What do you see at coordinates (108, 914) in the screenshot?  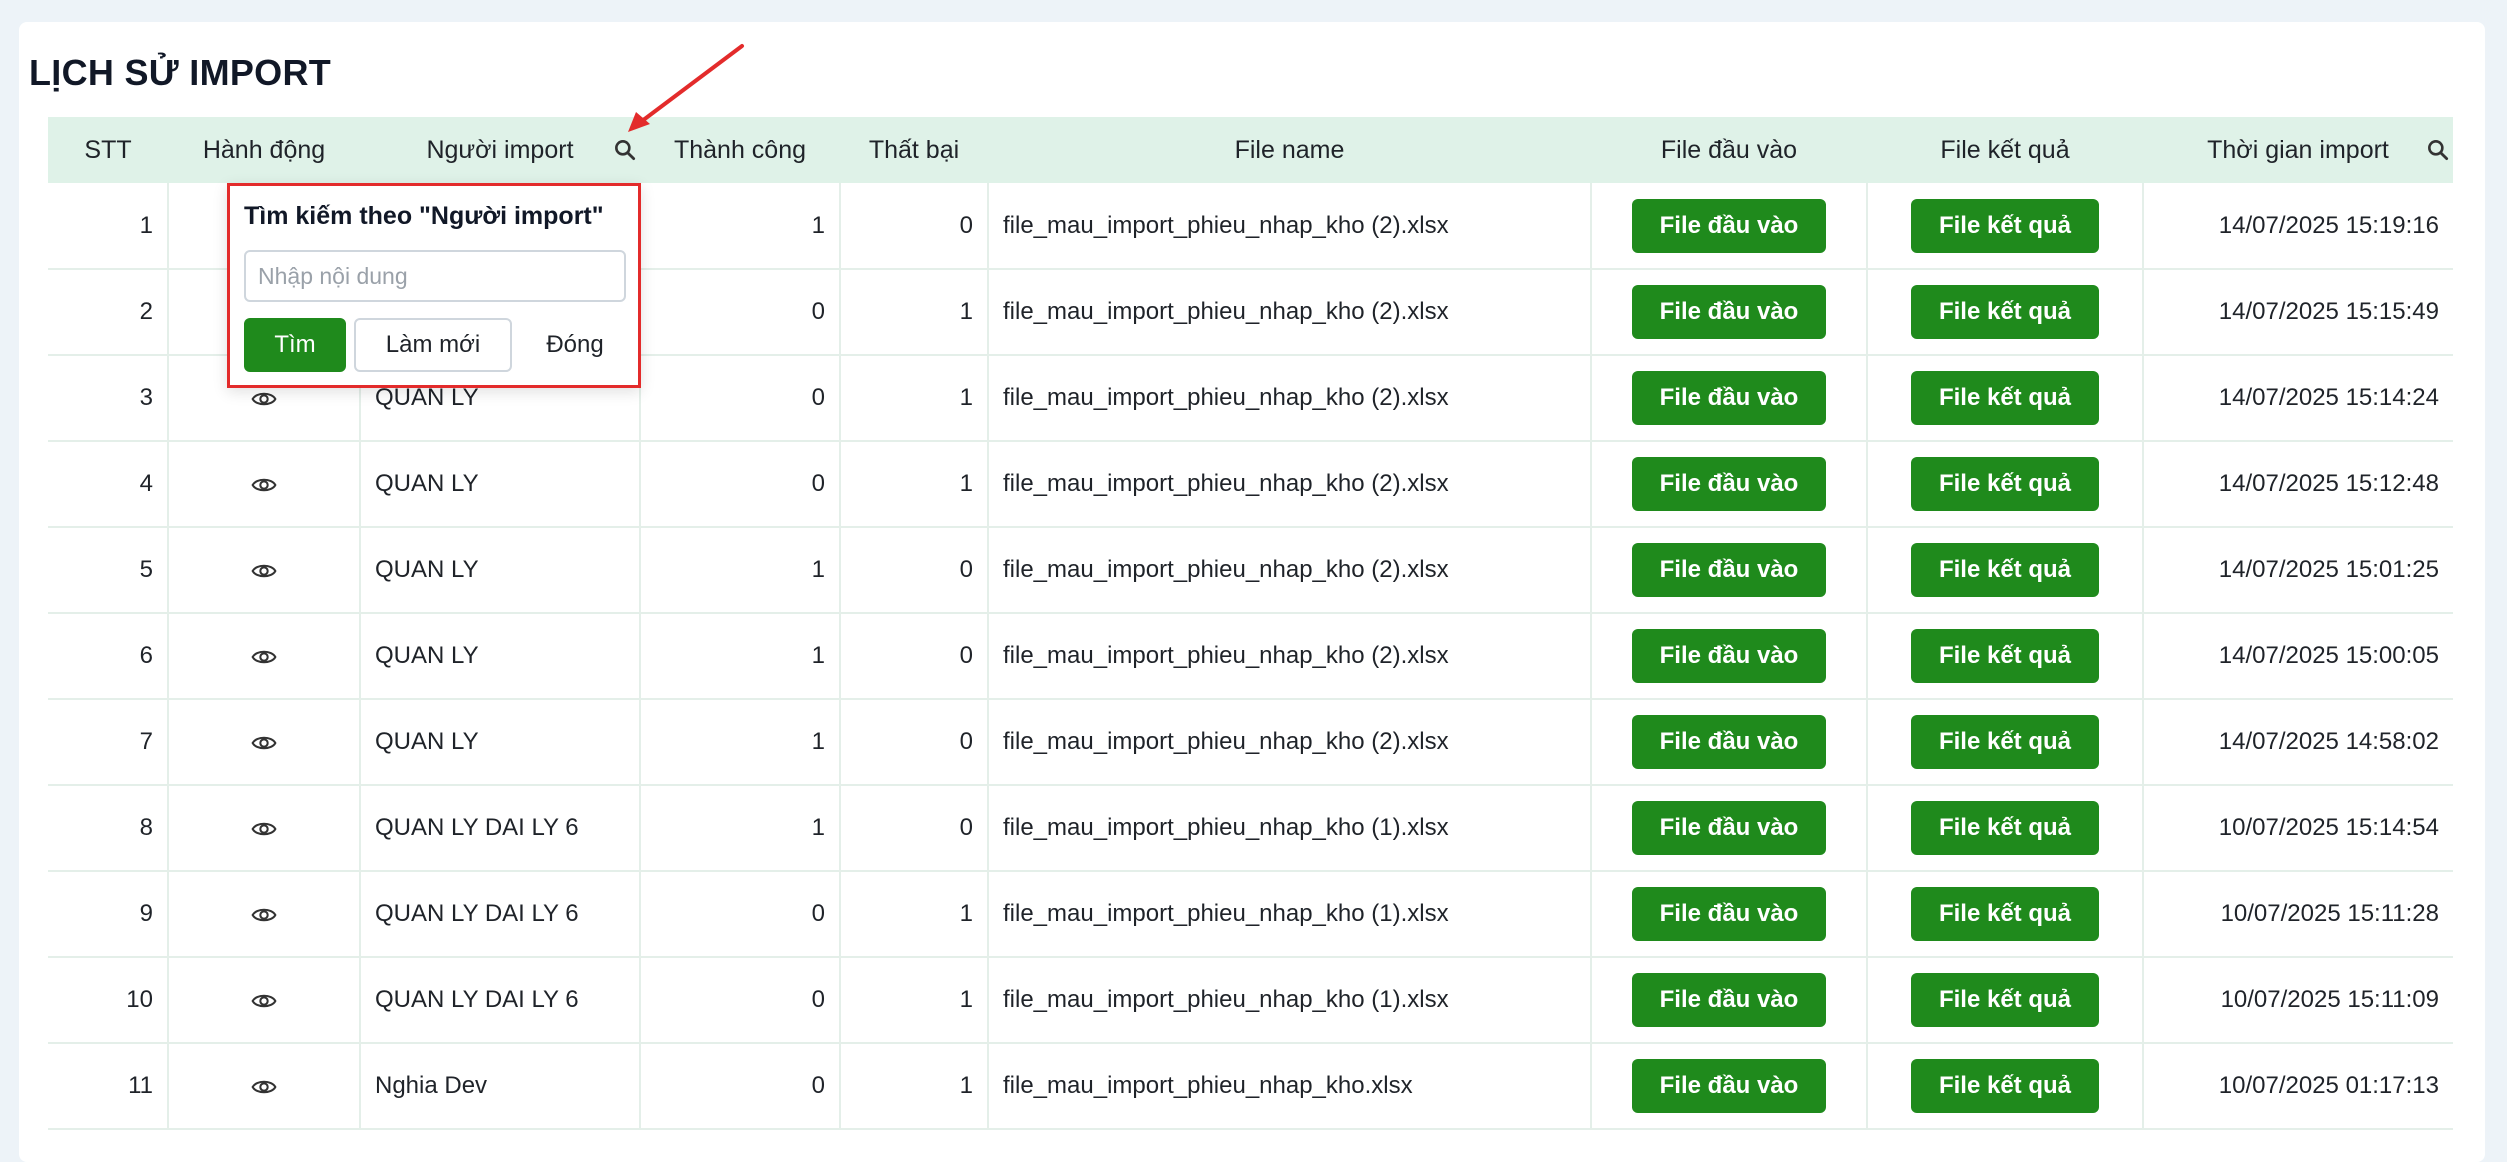 I see `cell-stt: 9` at bounding box center [108, 914].